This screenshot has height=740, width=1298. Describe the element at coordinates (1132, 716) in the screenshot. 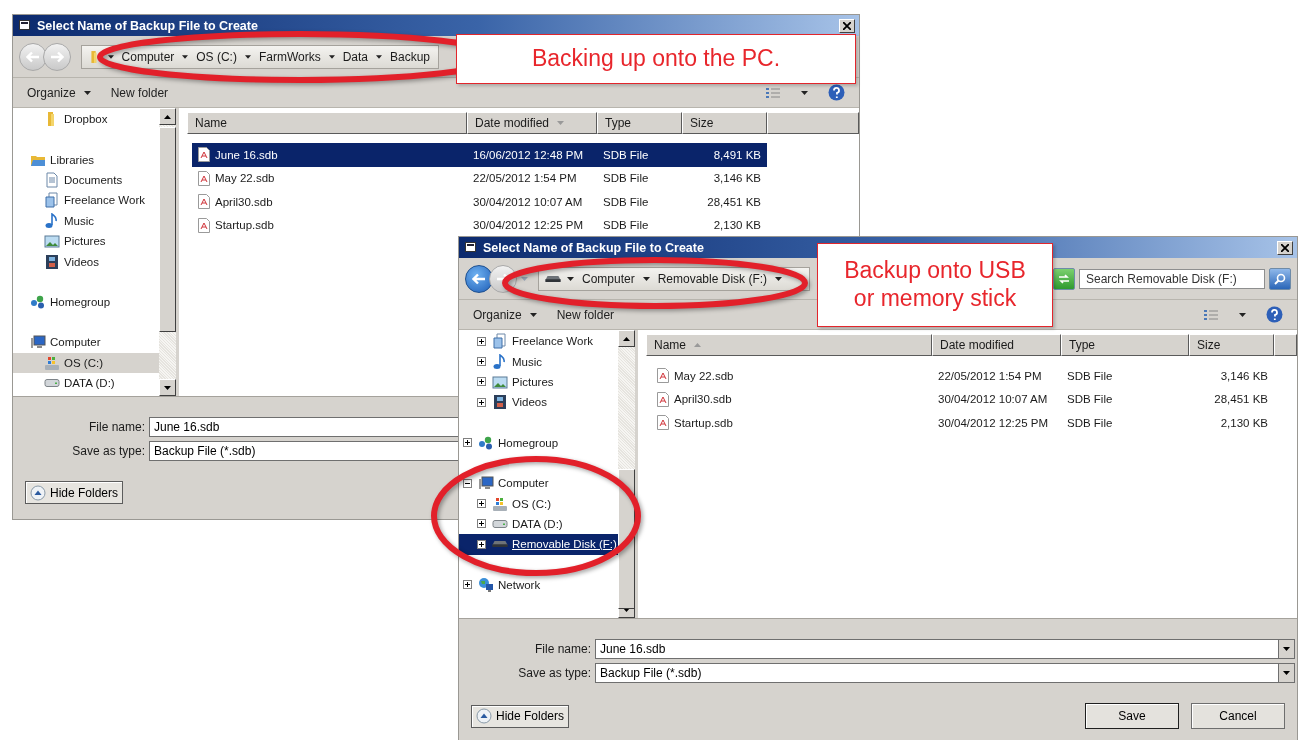

I see `save-button: Save` at that location.